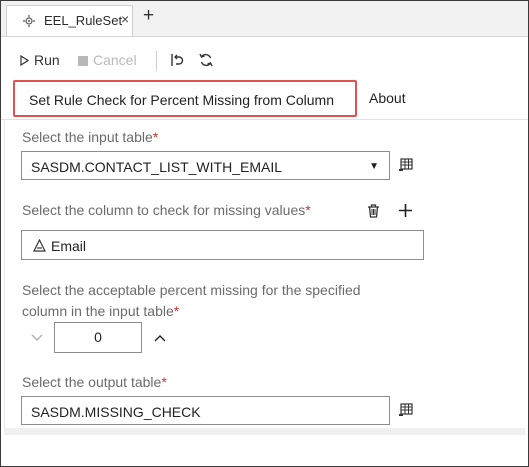  I want to click on output-table-label: Select the output table*, so click(94, 382).